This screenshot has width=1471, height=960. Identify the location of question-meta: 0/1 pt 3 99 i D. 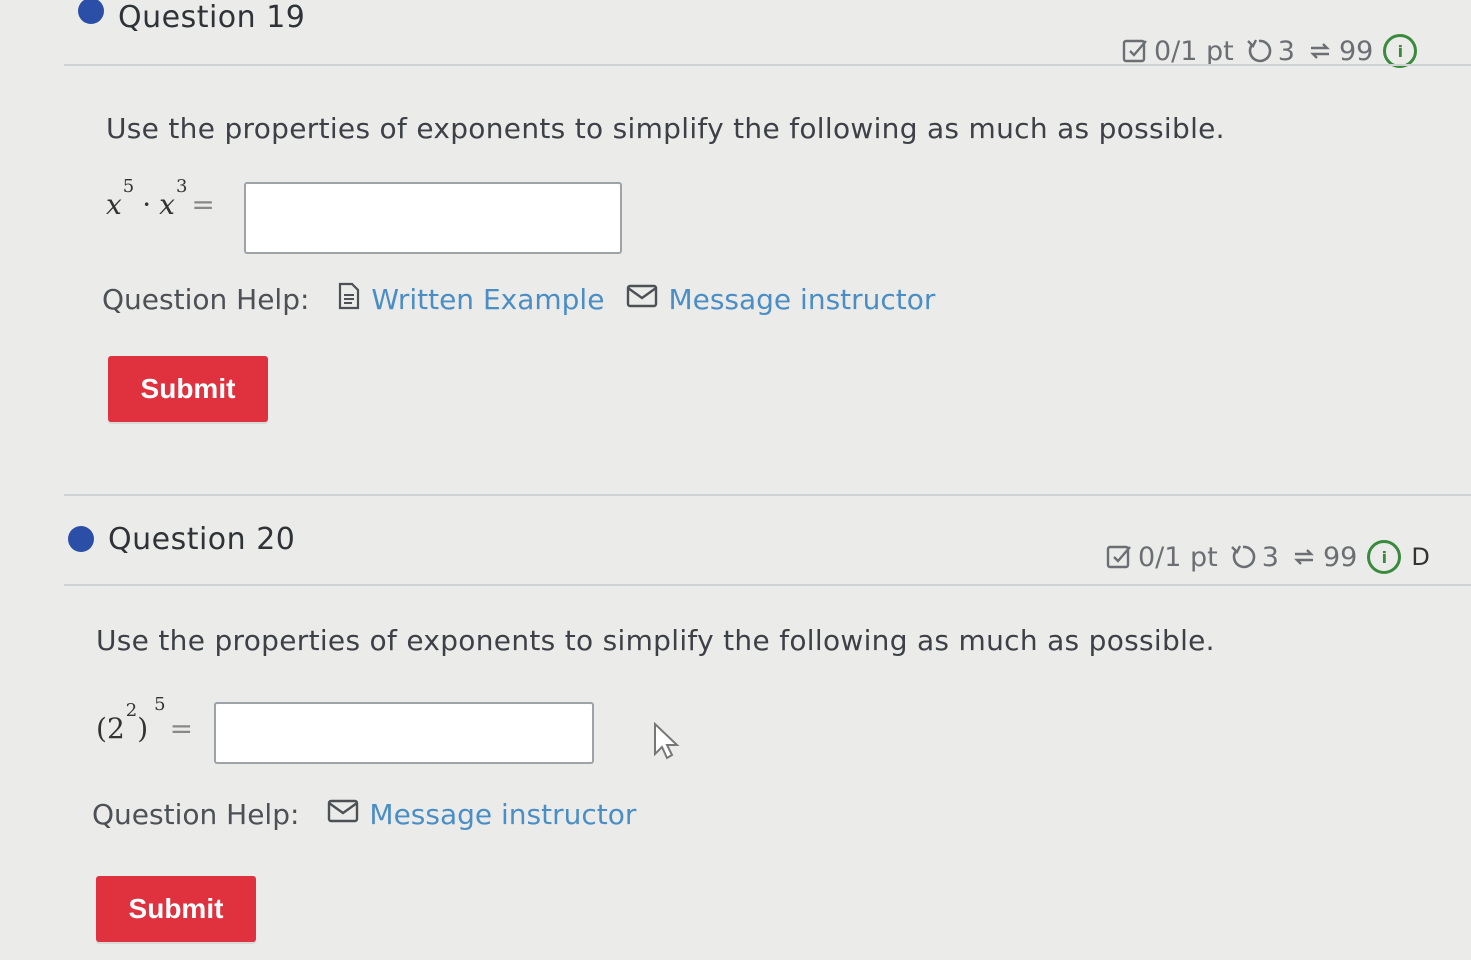
(1267, 557).